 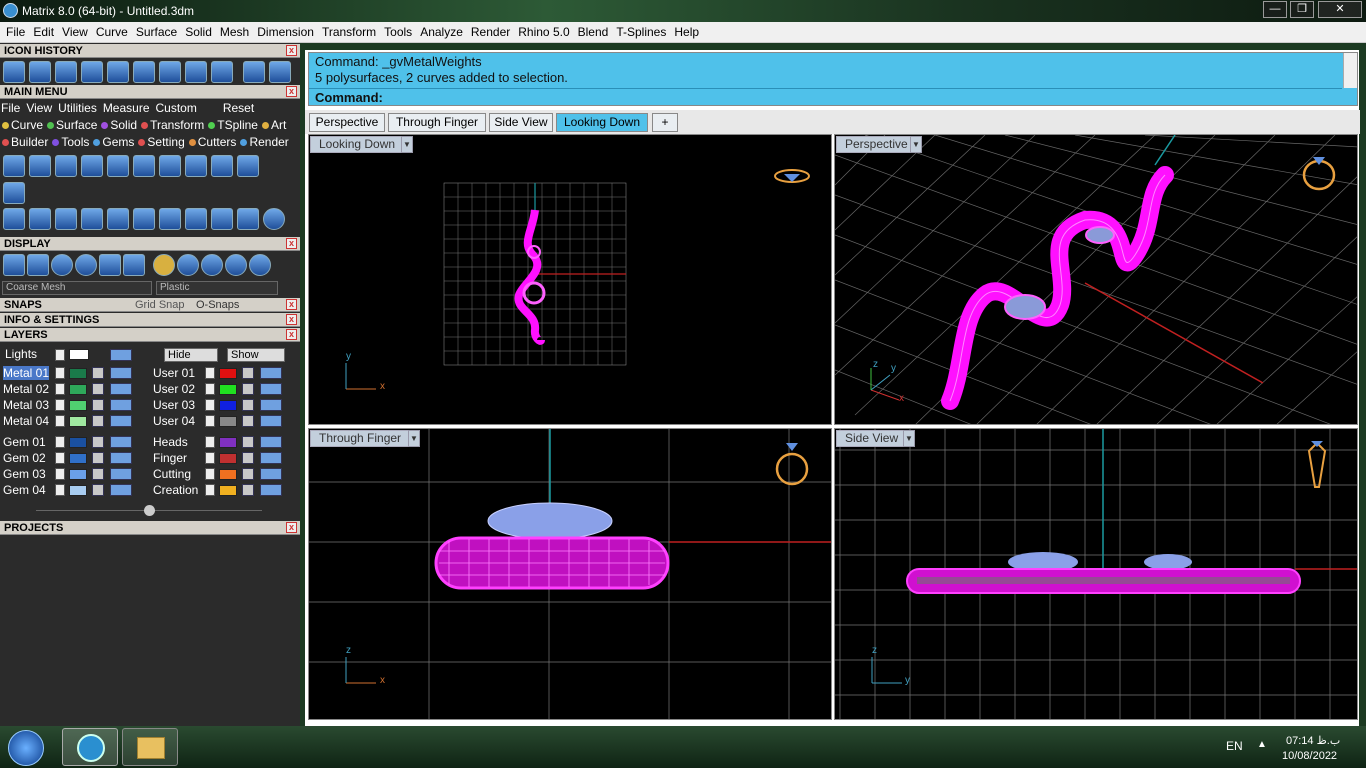 I want to click on menu-surface: Surface, so click(x=156, y=32).